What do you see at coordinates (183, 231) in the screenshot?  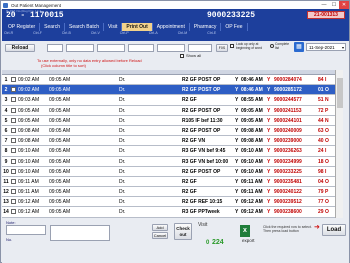 I see `checkout-button: Check out` at bounding box center [183, 231].